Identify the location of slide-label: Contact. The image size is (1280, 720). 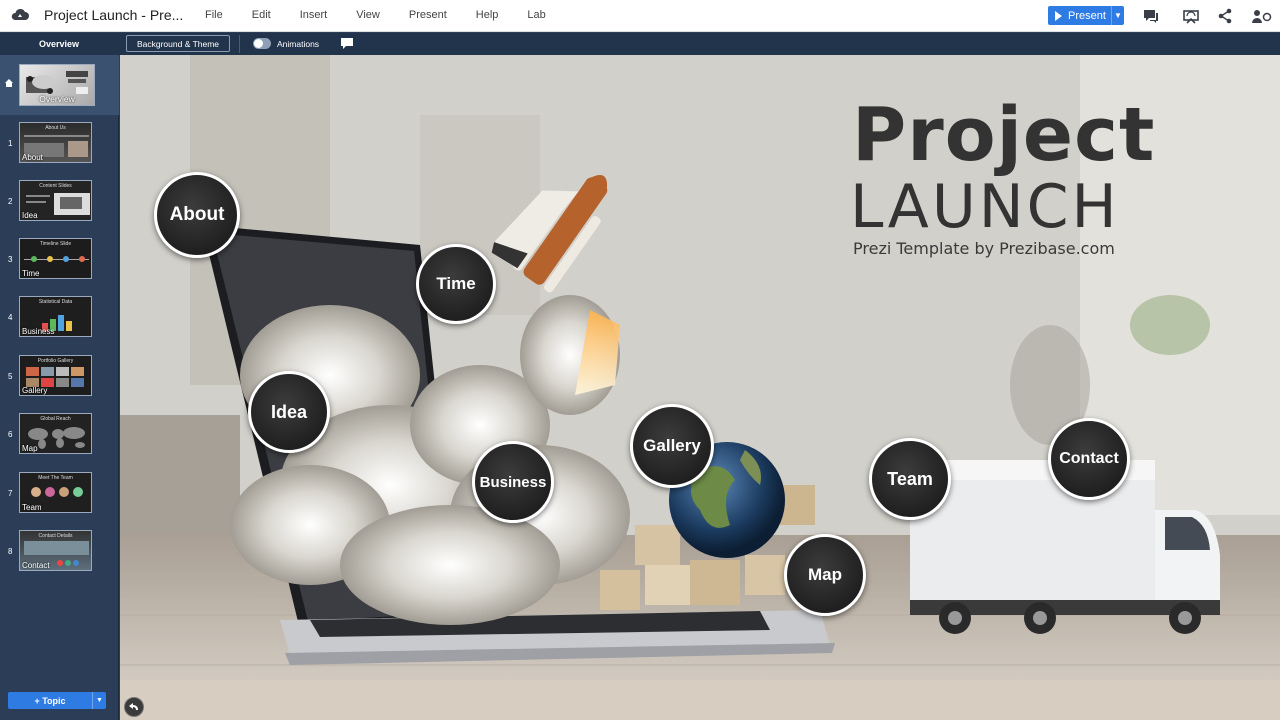
(36, 565).